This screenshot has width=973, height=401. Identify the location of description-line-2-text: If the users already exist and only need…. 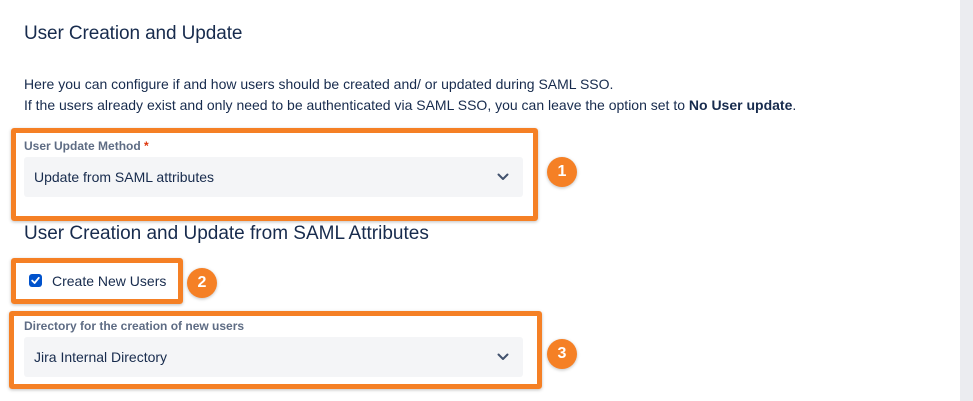
(356, 105).